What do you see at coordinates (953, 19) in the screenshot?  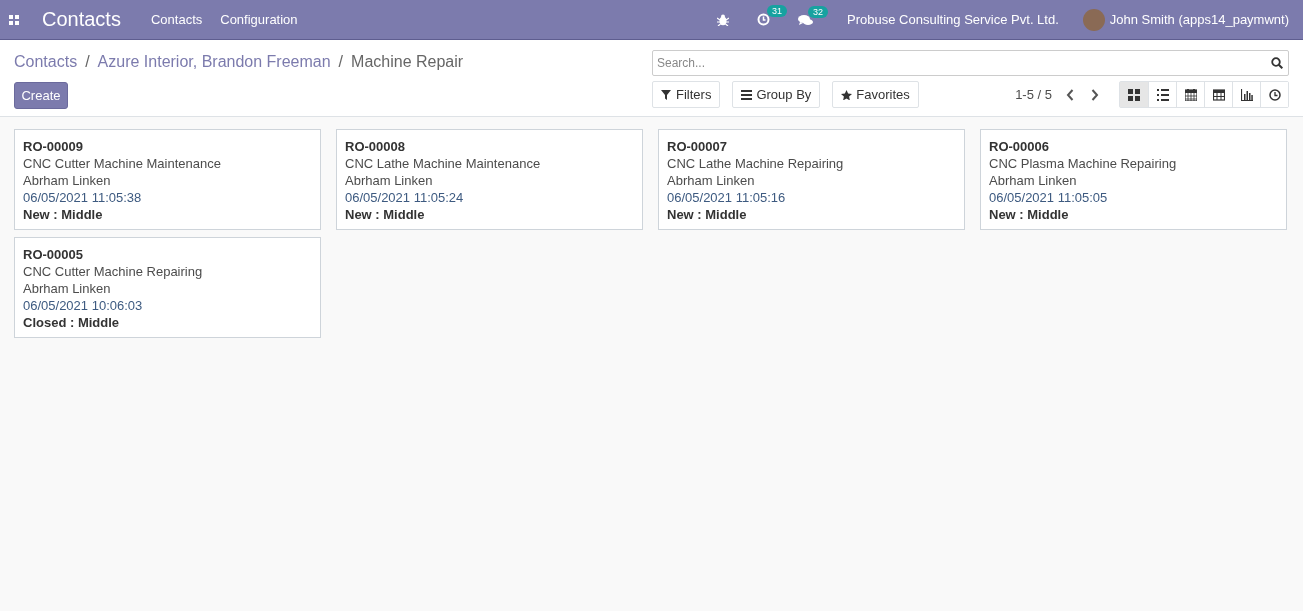 I see `company-name: Probuse Consulting Service Pvt. Ltd.` at bounding box center [953, 19].